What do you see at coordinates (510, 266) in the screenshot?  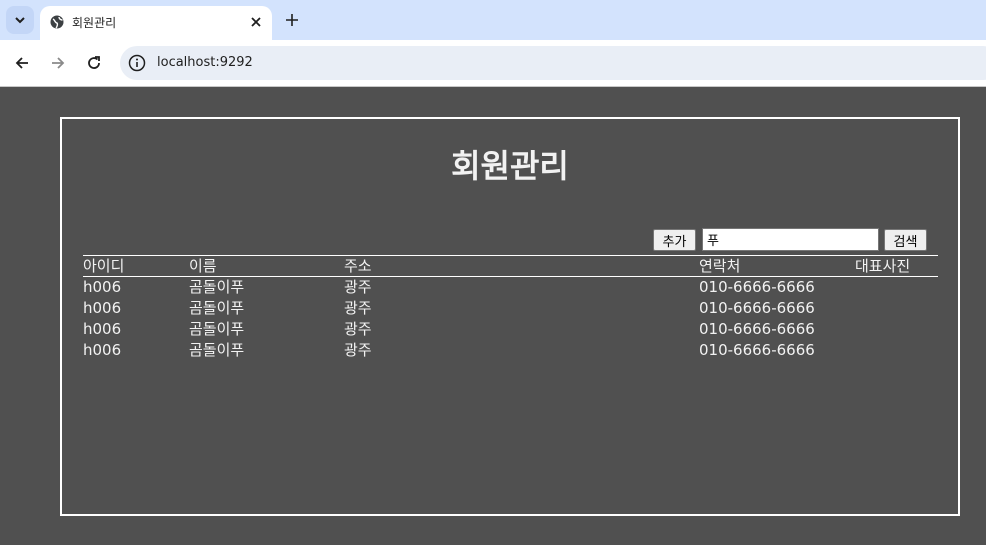 I see `table-header: 아이디 이름 주소 연락처 대표사진` at bounding box center [510, 266].